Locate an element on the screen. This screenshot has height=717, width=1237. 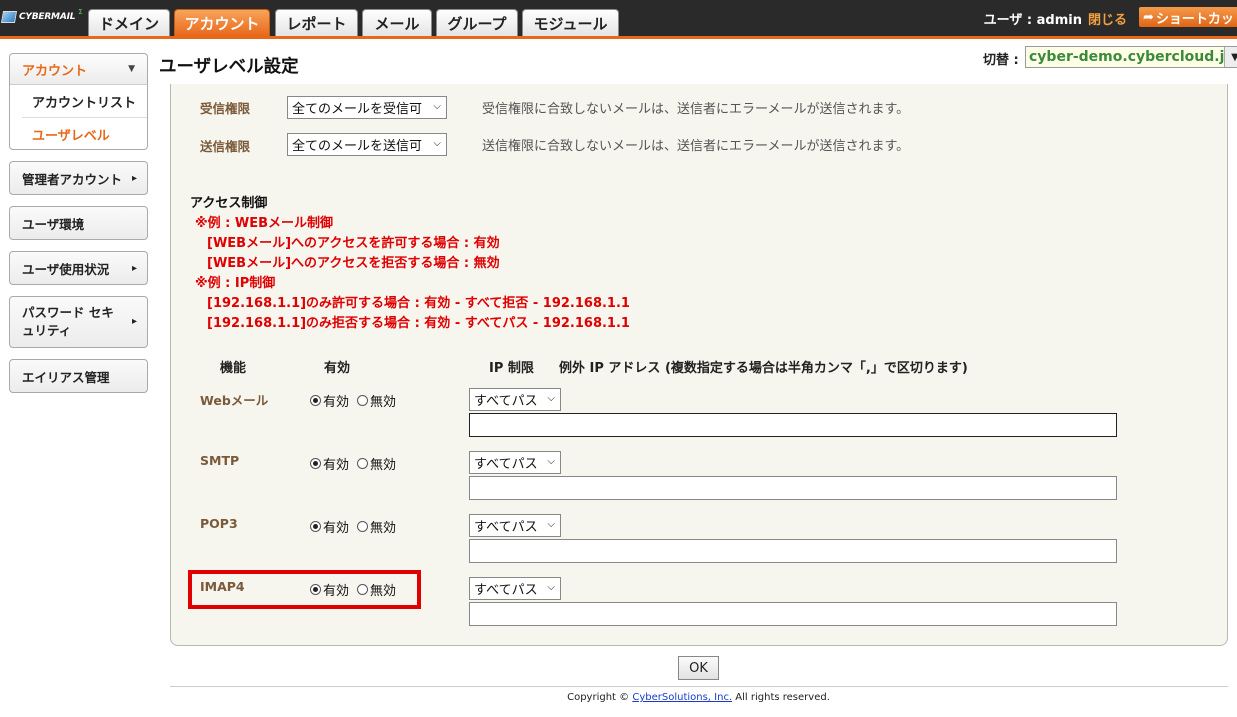
pop3-enabled-radios: 有効 無効 is located at coordinates (357, 526).